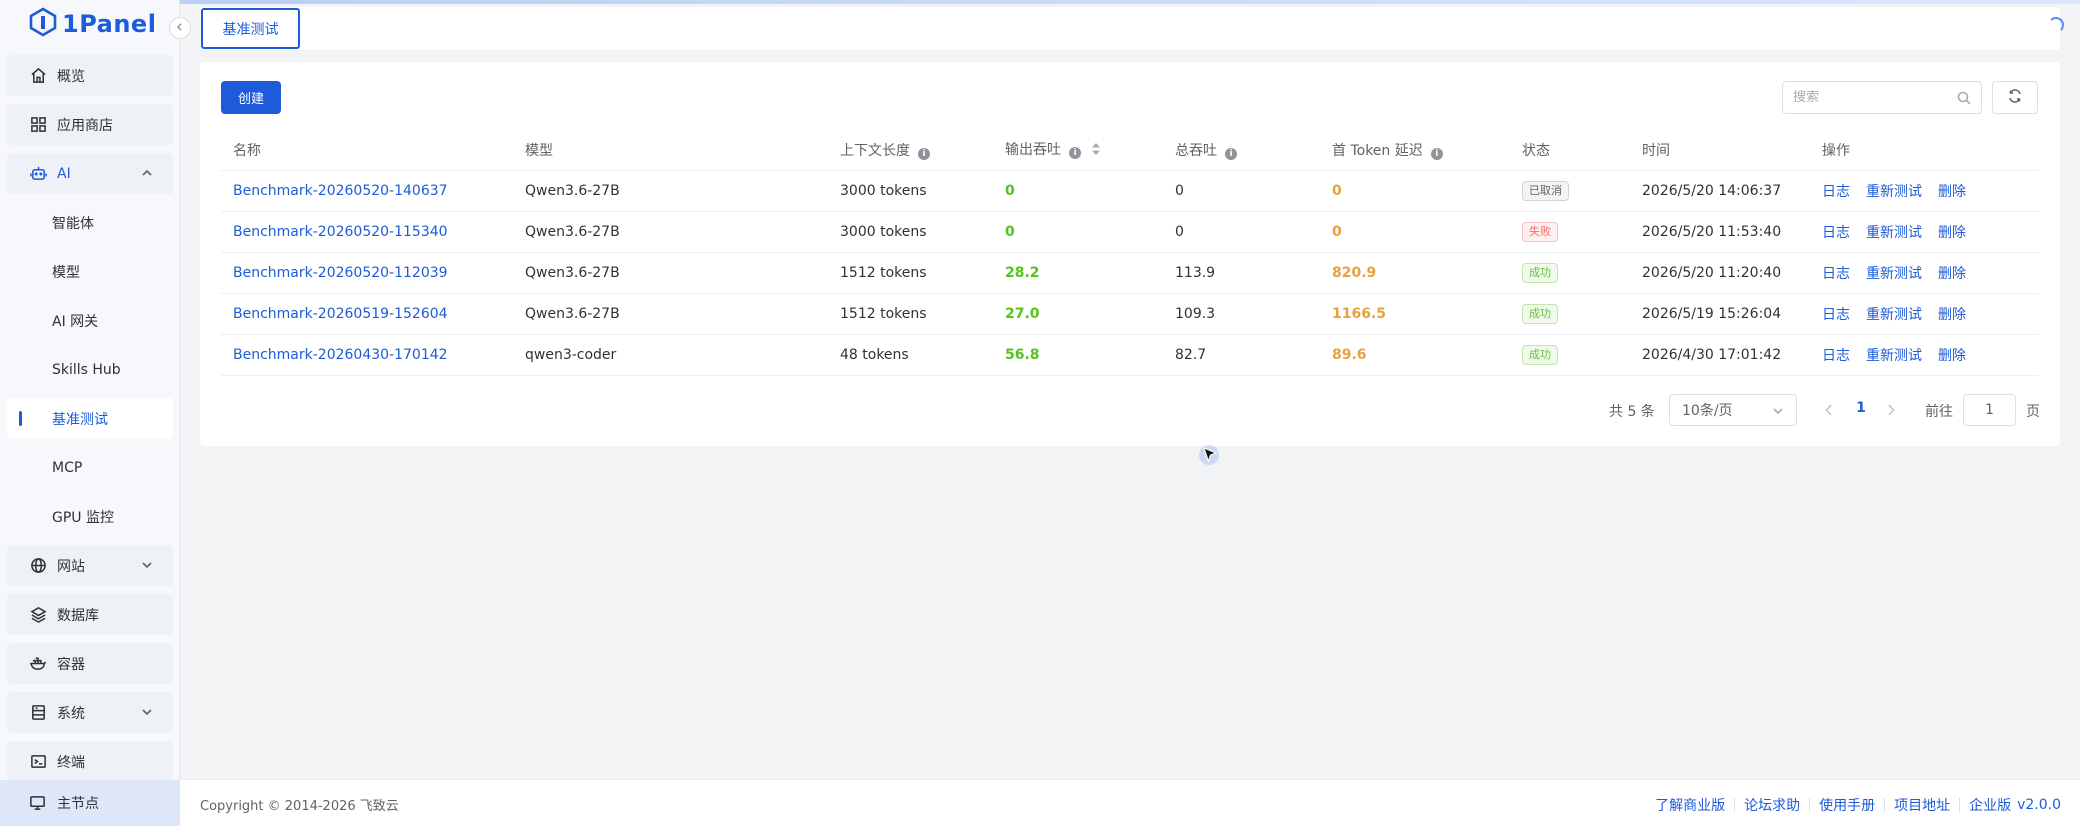  Describe the element at coordinates (1922, 805) in the screenshot. I see `footer-link-project: 项目地址` at that location.